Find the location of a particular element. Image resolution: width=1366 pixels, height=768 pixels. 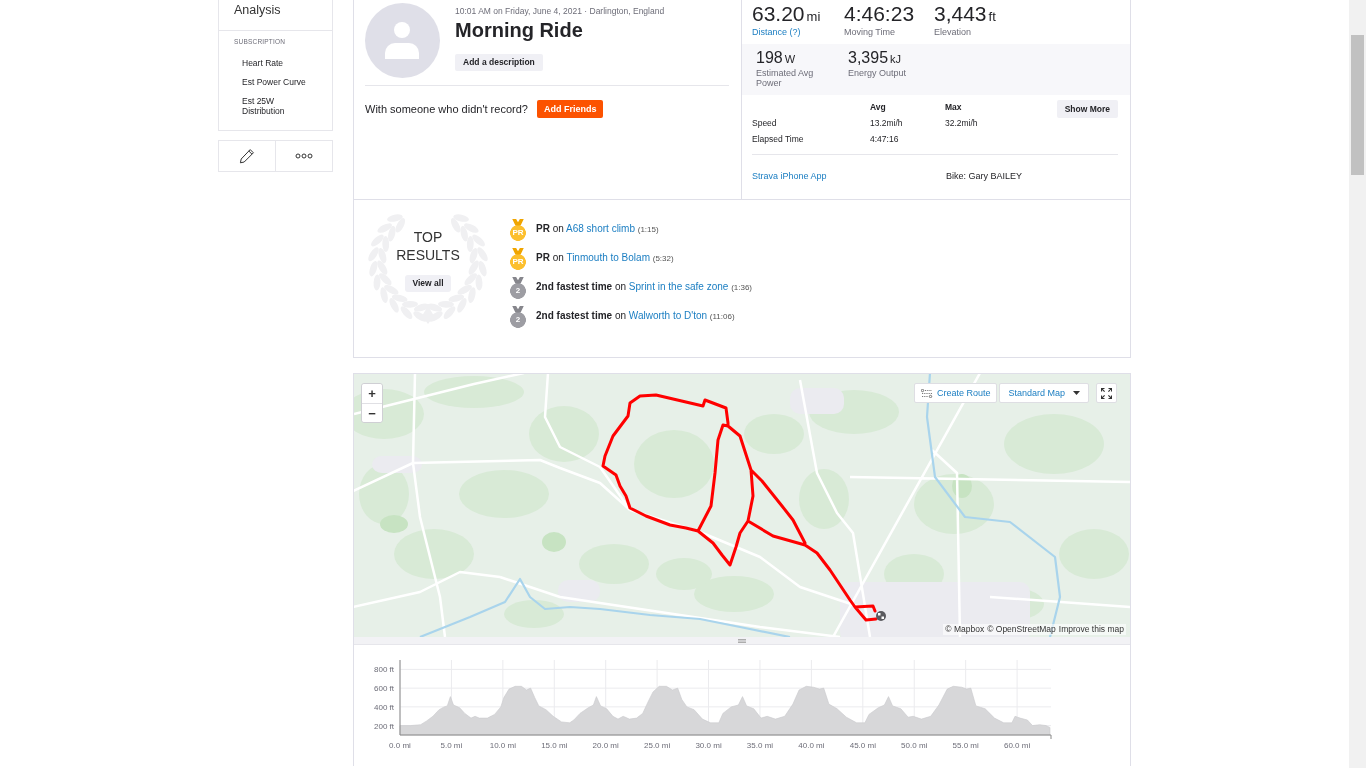

row-label: Elapsed Time is located at coordinates (778, 139).